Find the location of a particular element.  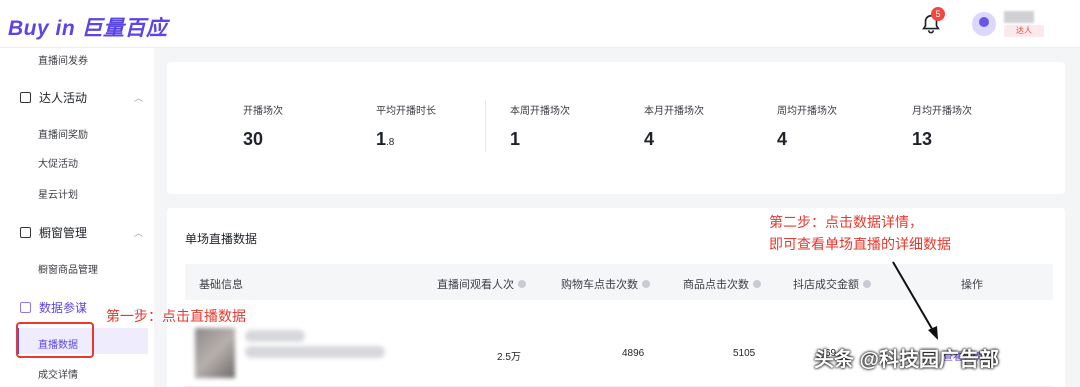

stat-value: 13 is located at coordinates (922, 139).